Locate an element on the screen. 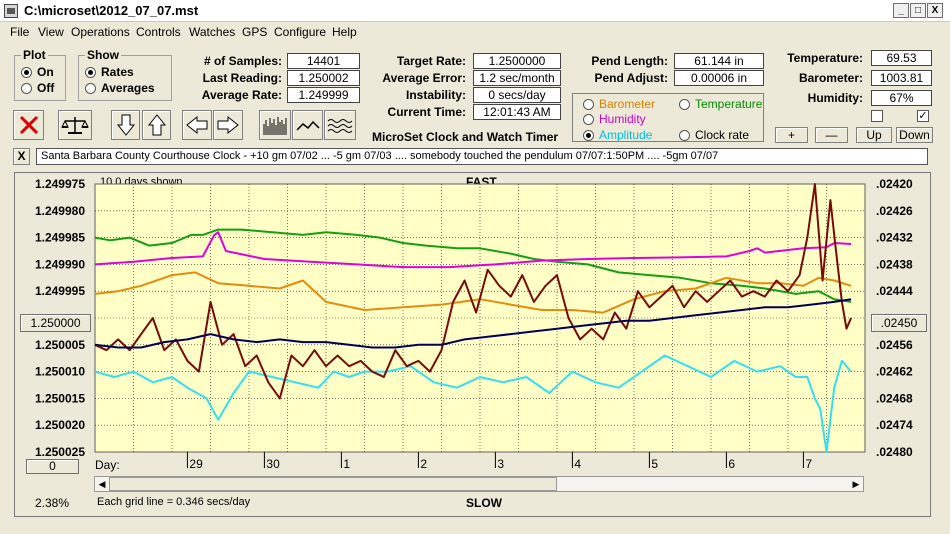 The image size is (950, 534). y-tick-left: 1.250025 is located at coordinates (60, 452).